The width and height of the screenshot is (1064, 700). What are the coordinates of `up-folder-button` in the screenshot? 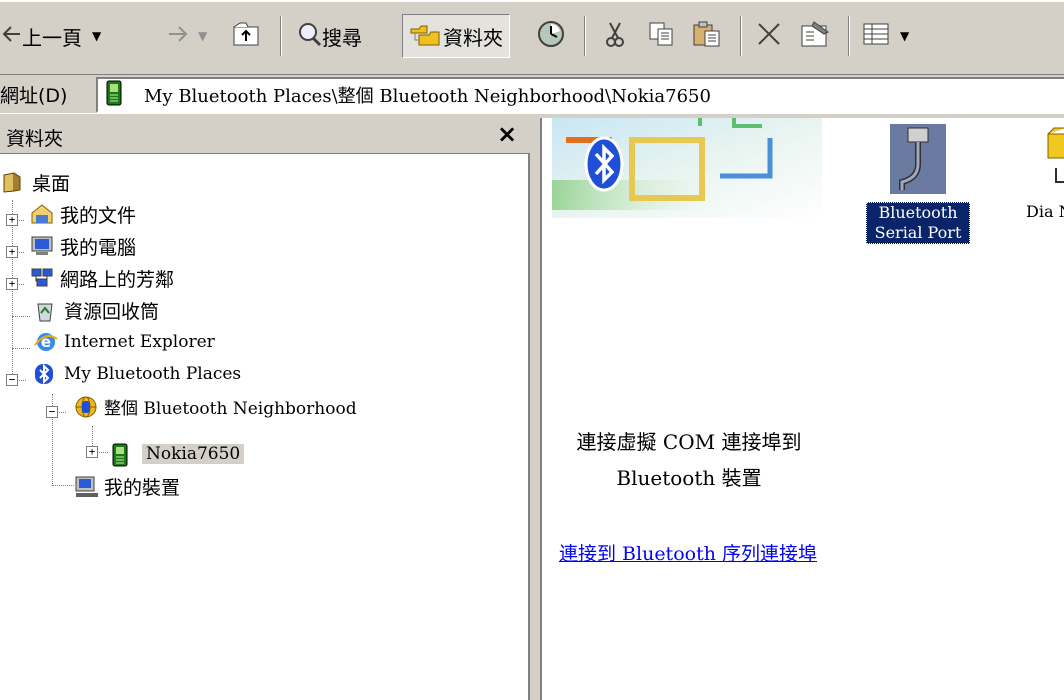 It's located at (246, 36).